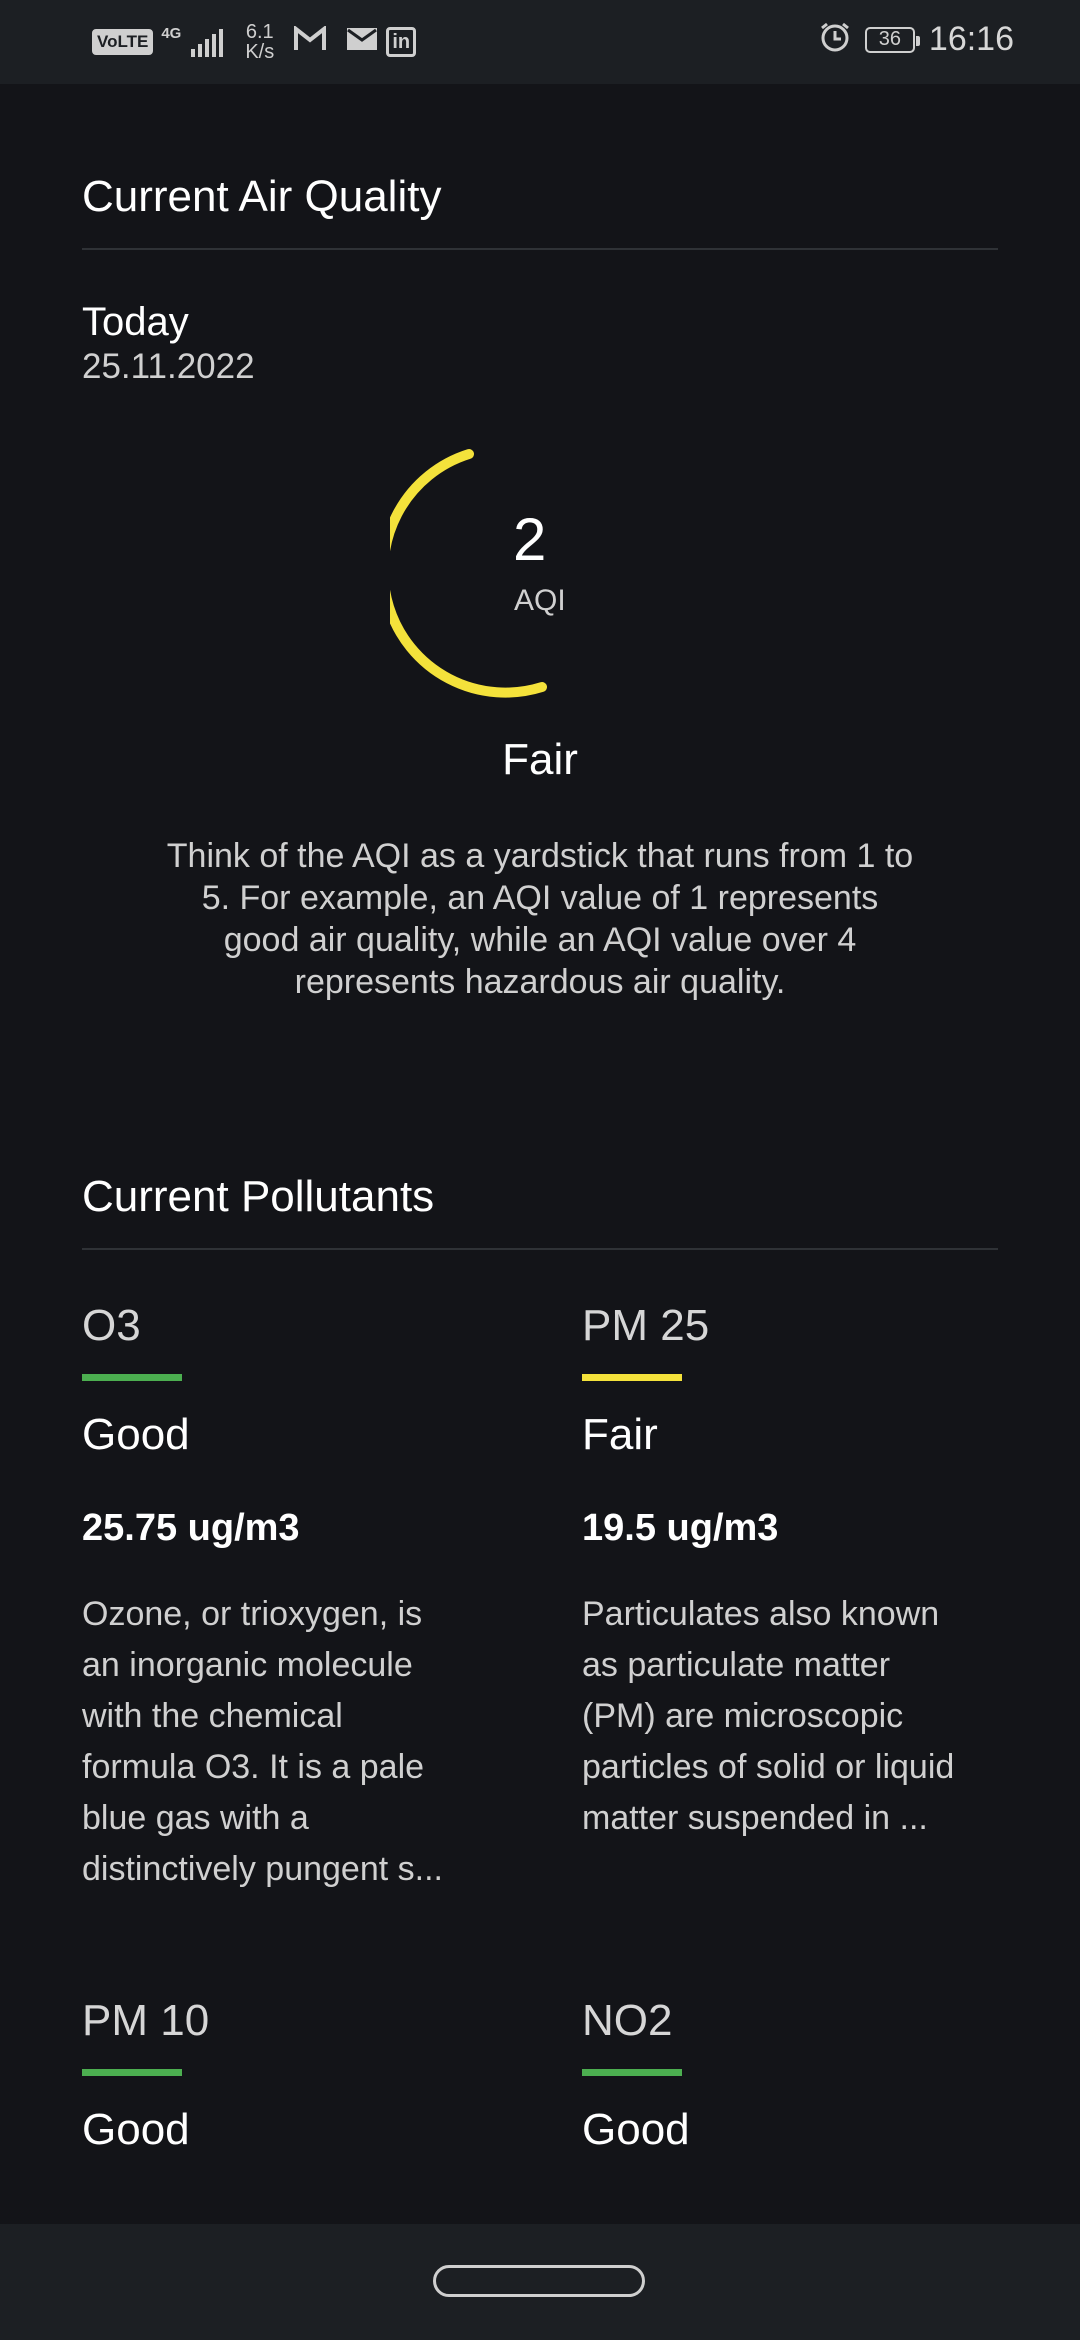 The height and width of the screenshot is (2340, 1080). Describe the element at coordinates (191, 1528) in the screenshot. I see `pollutant-value: 25.75 ug/m3` at that location.